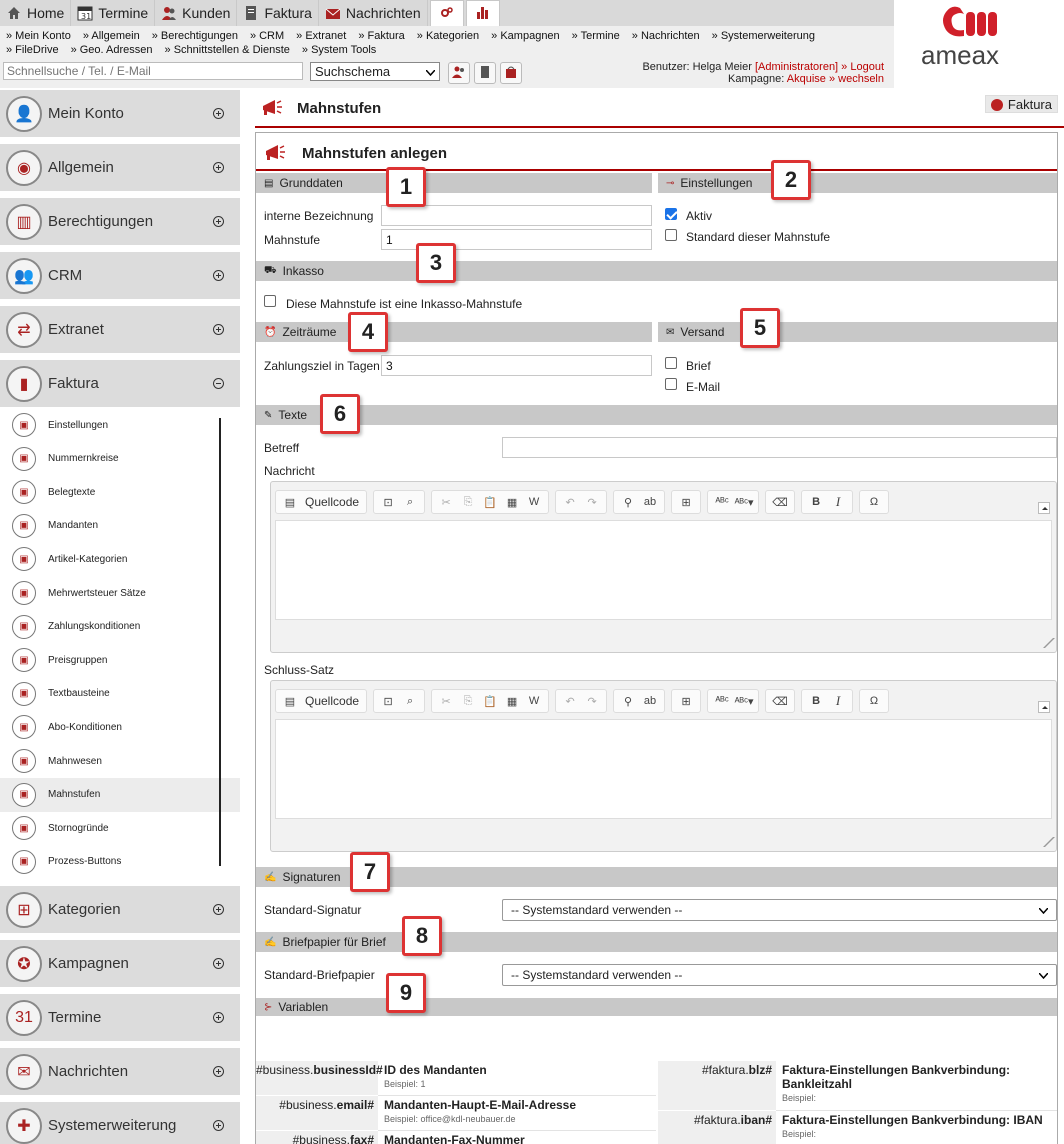 This screenshot has width=1064, height=1144. Describe the element at coordinates (516, 215) in the screenshot. I see `interne-bezeichnung-input` at that location.